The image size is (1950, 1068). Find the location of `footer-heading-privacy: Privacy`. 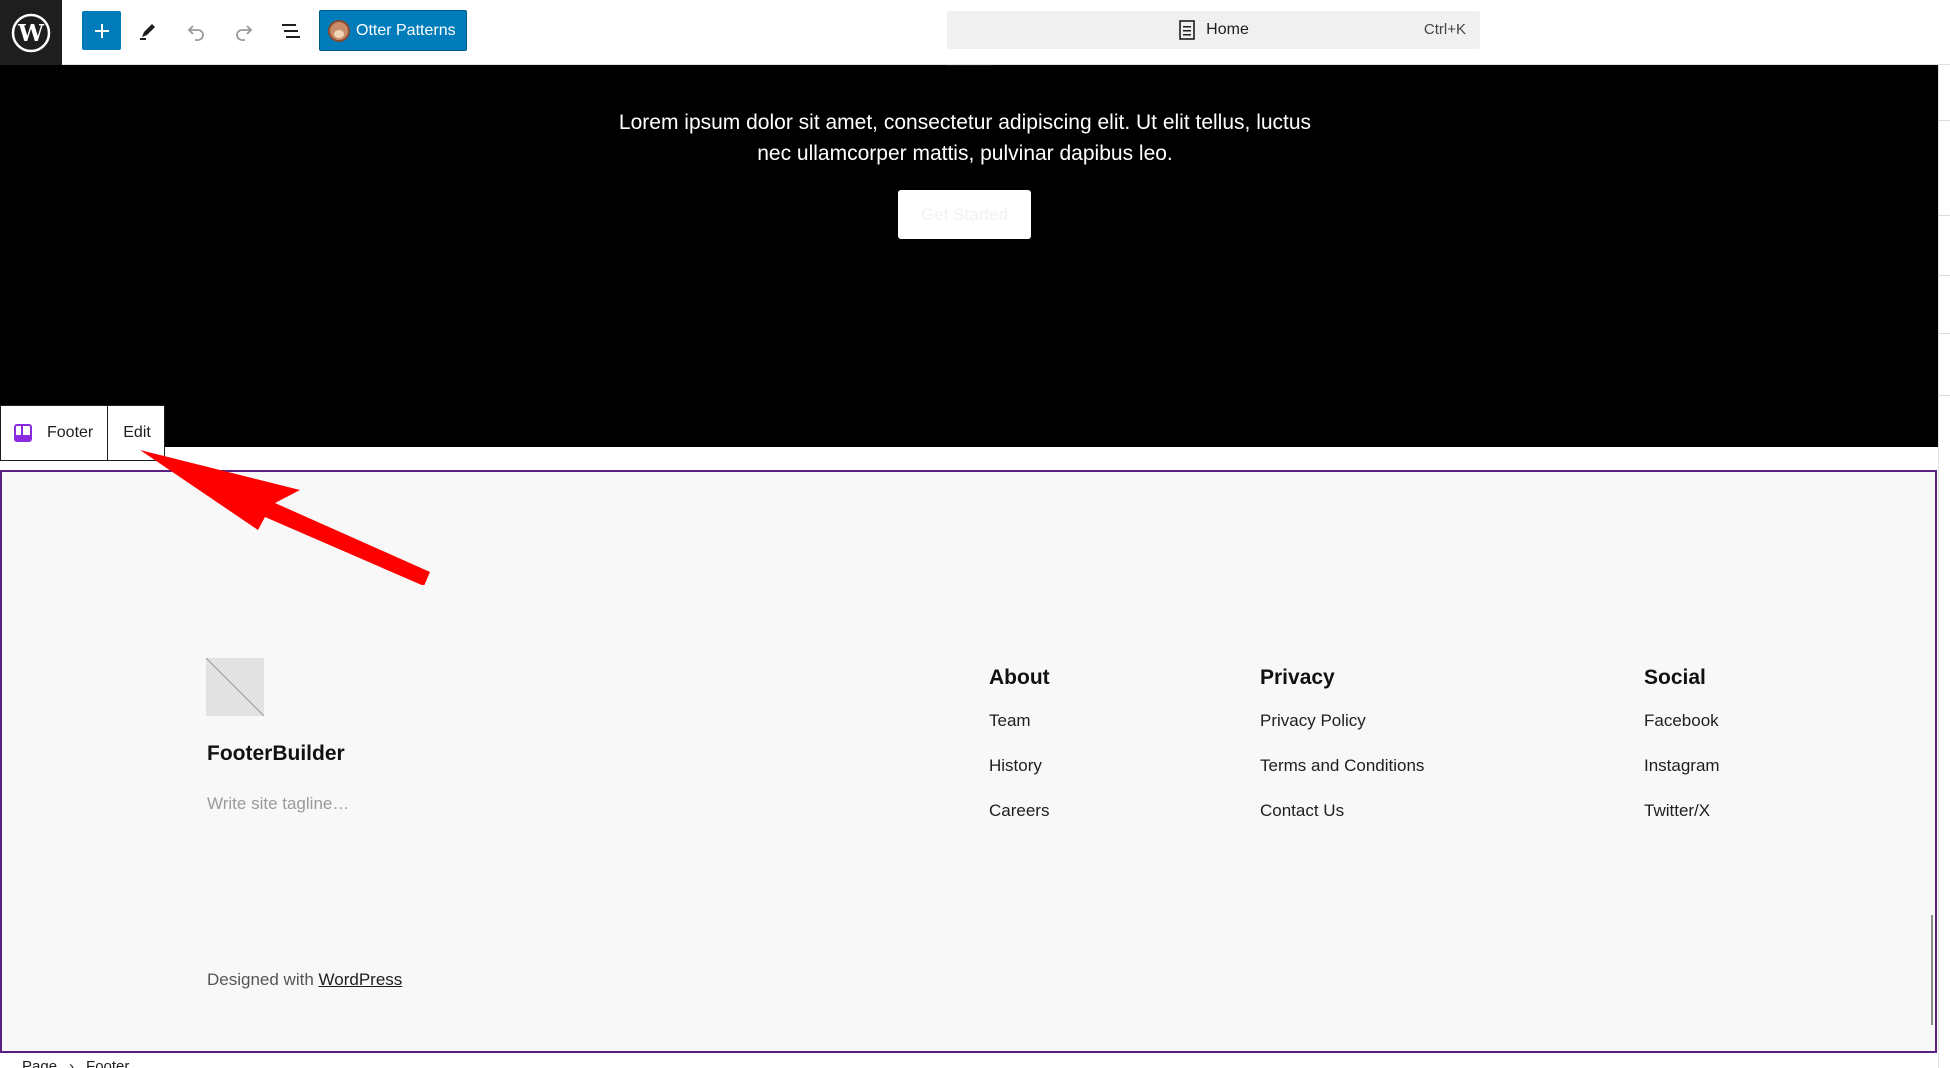

footer-heading-privacy: Privacy is located at coordinates (1297, 677).